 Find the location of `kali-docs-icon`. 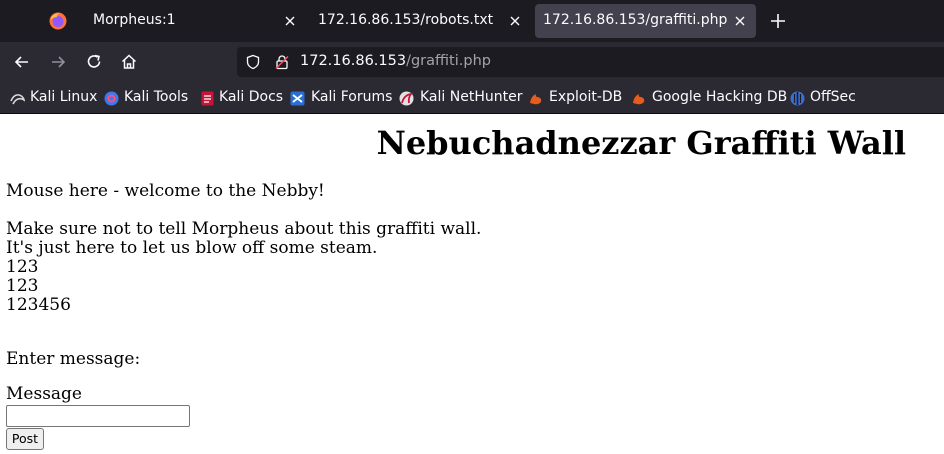

kali-docs-icon is located at coordinates (207, 98).